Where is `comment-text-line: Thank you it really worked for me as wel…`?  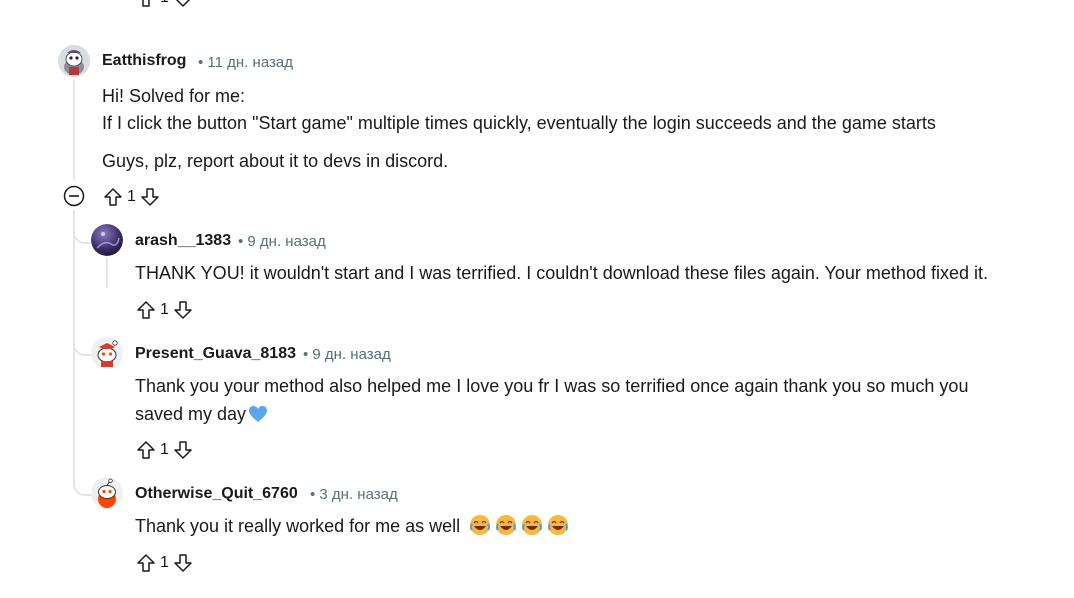 comment-text-line: Thank you it really worked for me as wel… is located at coordinates (354, 528).